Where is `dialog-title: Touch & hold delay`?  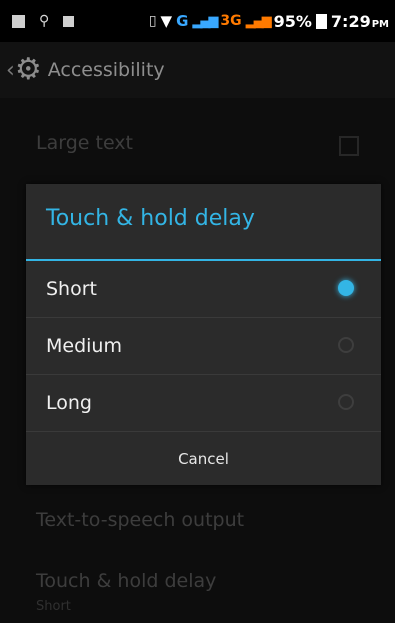 dialog-title: Touch & hold delay is located at coordinates (150, 218).